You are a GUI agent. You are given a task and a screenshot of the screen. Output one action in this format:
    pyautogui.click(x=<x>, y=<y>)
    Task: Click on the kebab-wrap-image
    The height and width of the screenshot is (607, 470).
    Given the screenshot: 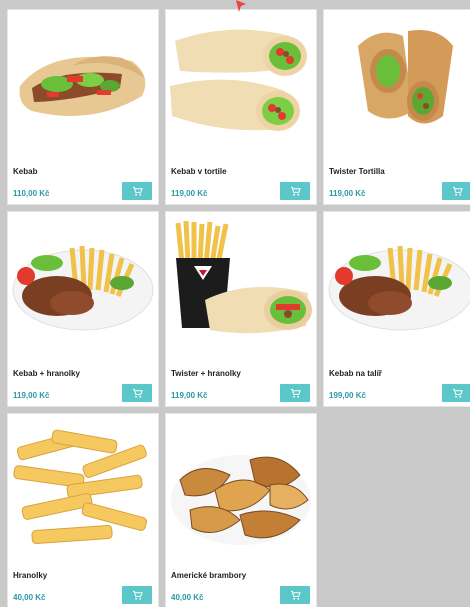 What is the action you would take?
    pyautogui.click(x=83, y=83)
    